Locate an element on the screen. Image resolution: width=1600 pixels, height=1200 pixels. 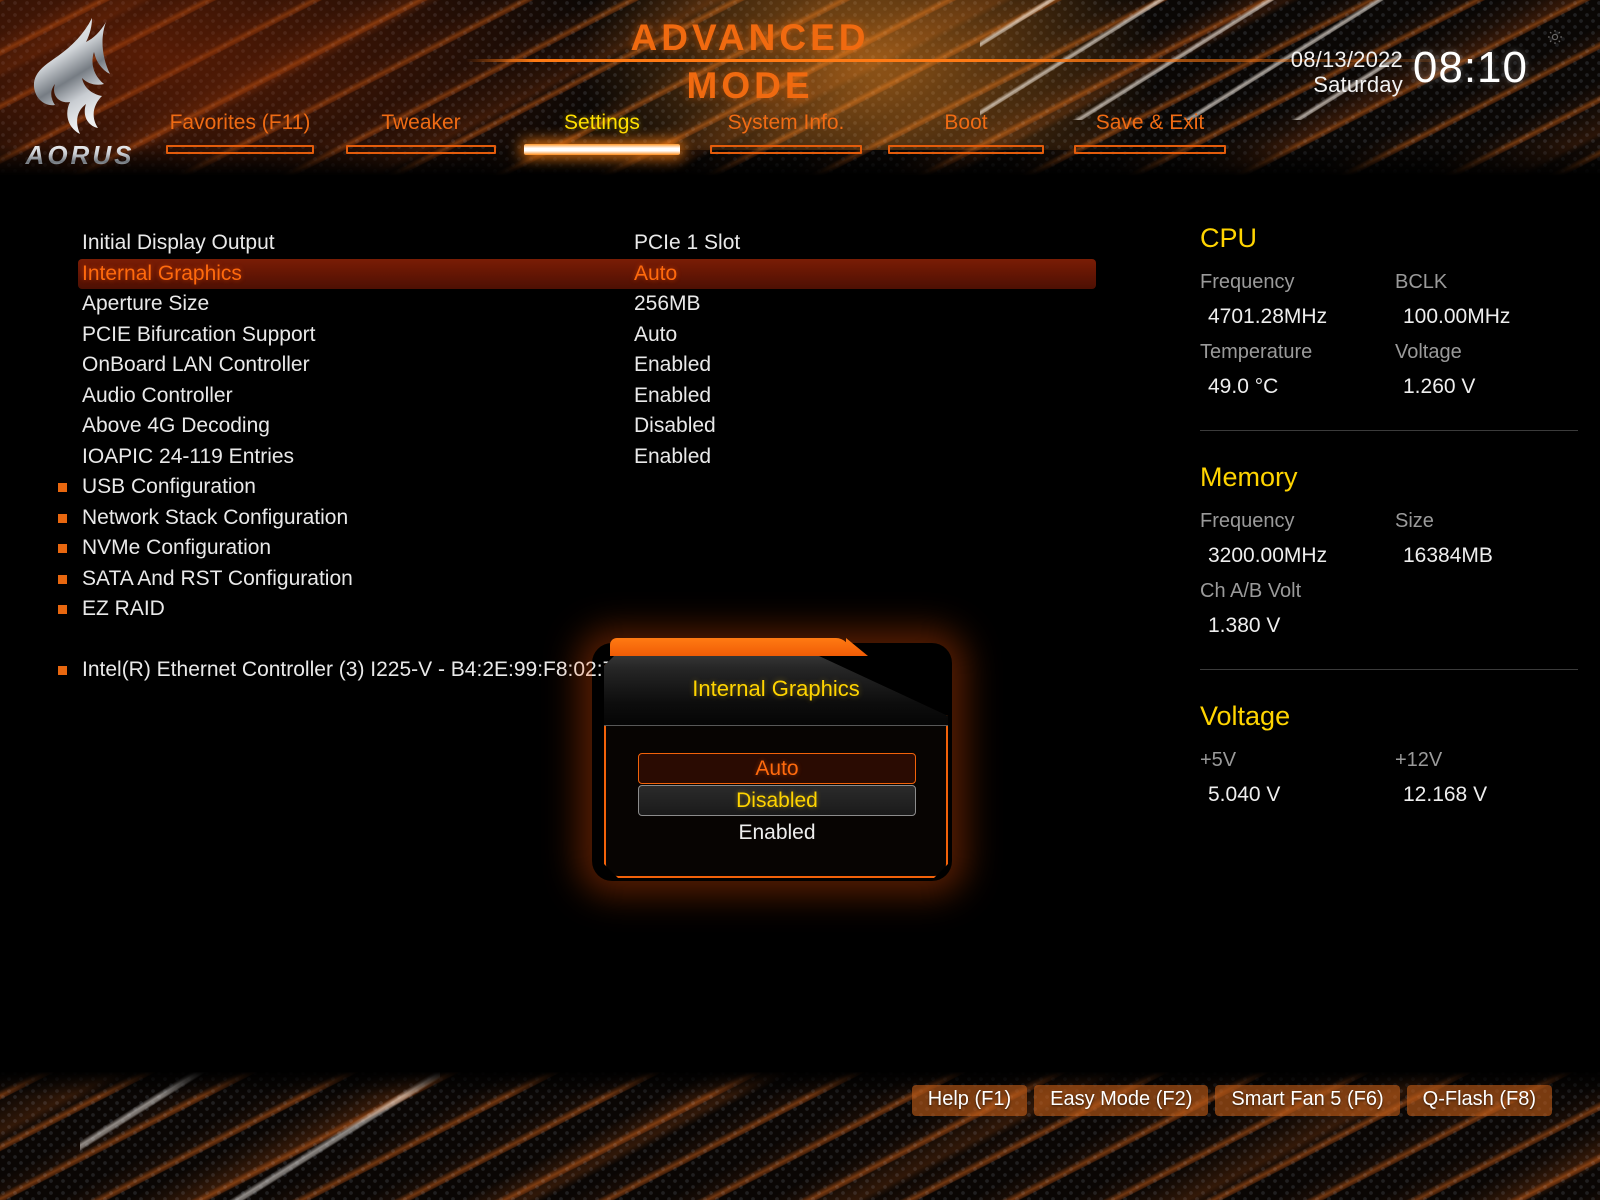
settings-option-row: Aperture Size 256MB is located at coordinates (570, 304).